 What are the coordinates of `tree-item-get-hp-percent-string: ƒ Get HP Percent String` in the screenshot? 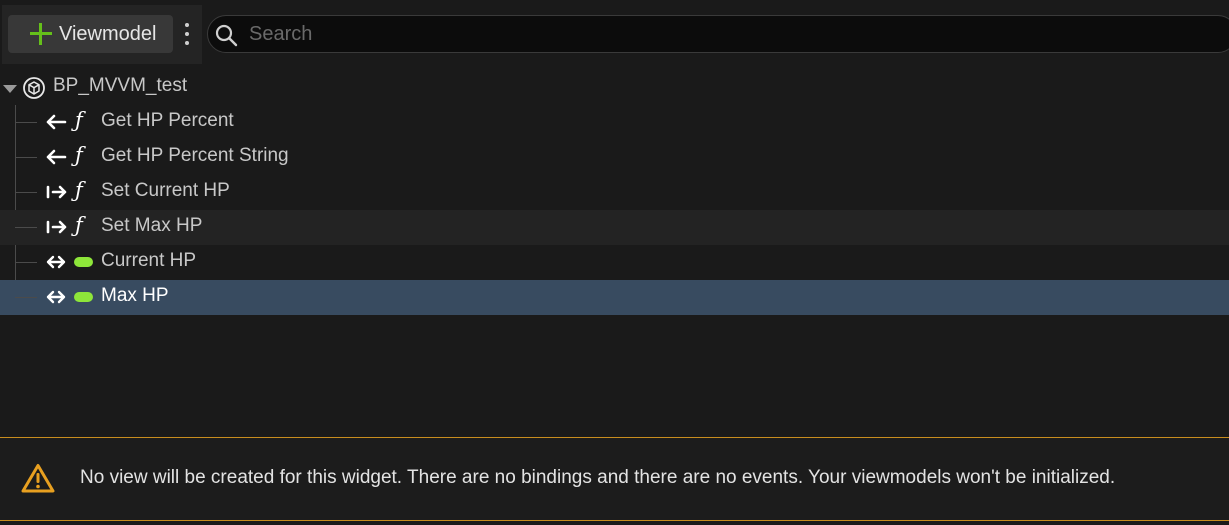 It's located at (614, 157).